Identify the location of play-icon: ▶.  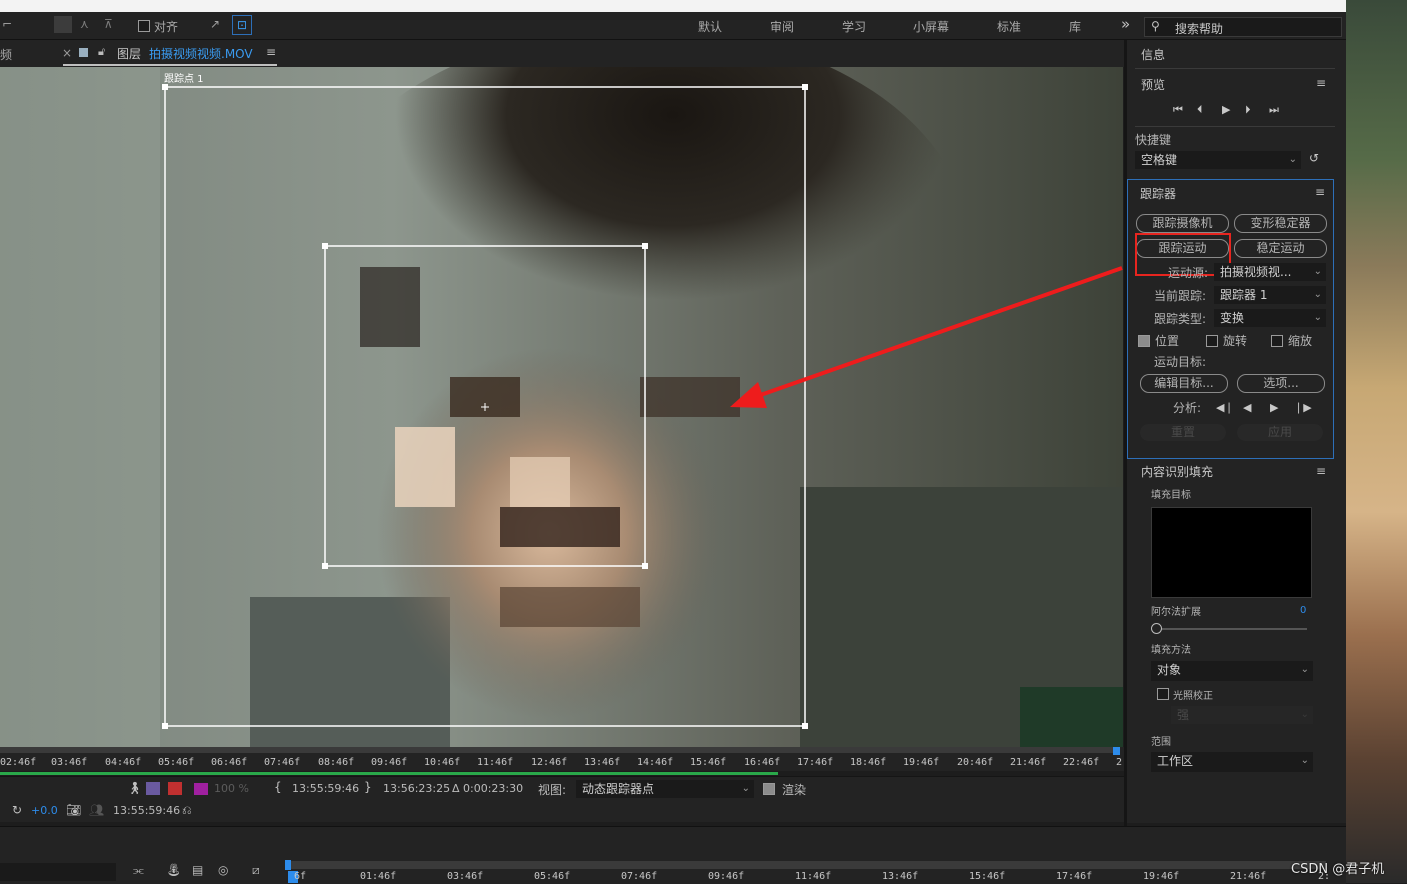
(1226, 109).